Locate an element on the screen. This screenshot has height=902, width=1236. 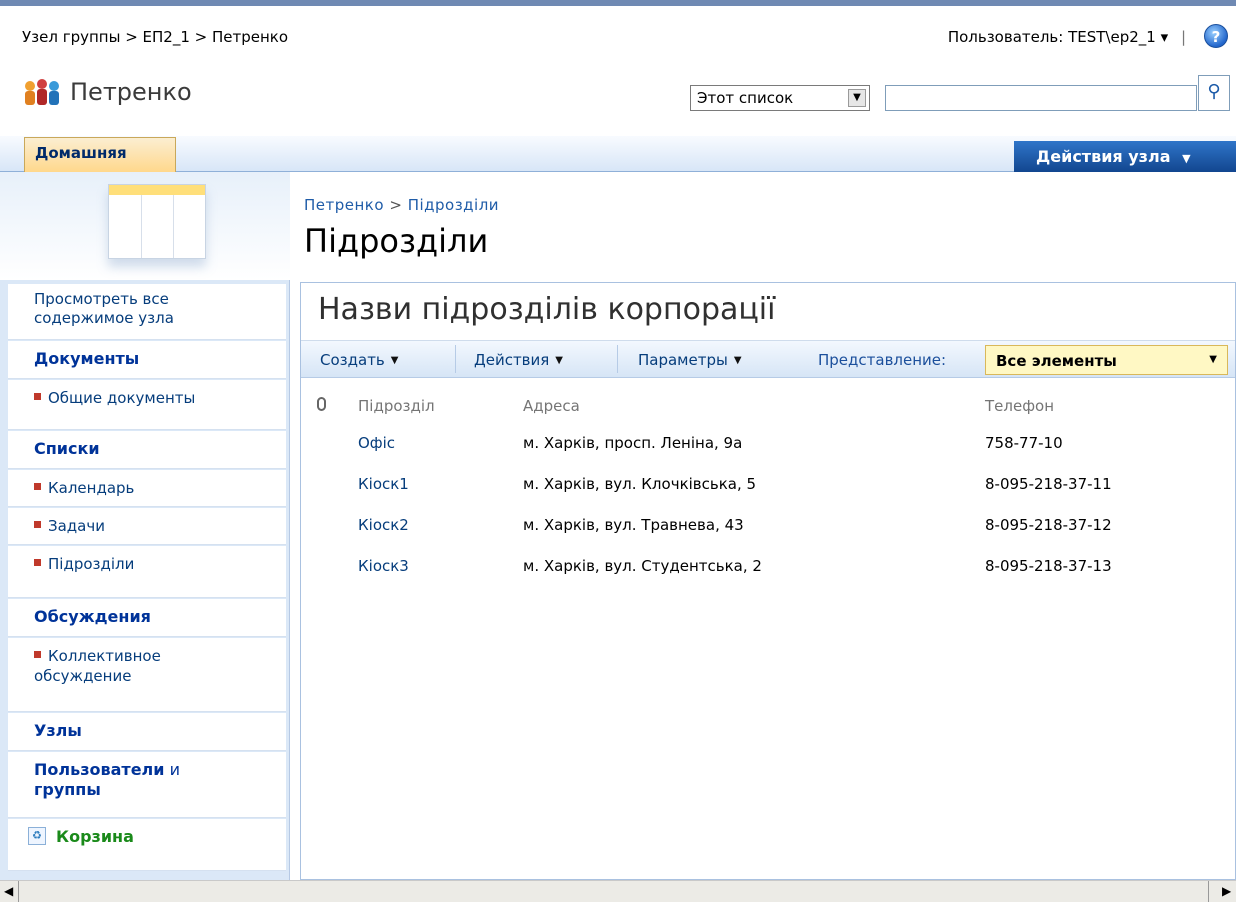
item-link: Кіоск2 is located at coordinates (383, 525).